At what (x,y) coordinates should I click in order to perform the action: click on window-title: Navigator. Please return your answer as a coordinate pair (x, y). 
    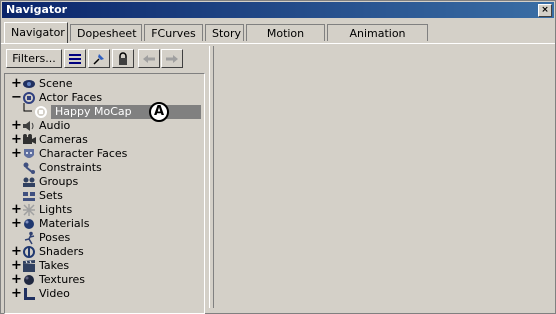
    Looking at the image, I should click on (37, 9).